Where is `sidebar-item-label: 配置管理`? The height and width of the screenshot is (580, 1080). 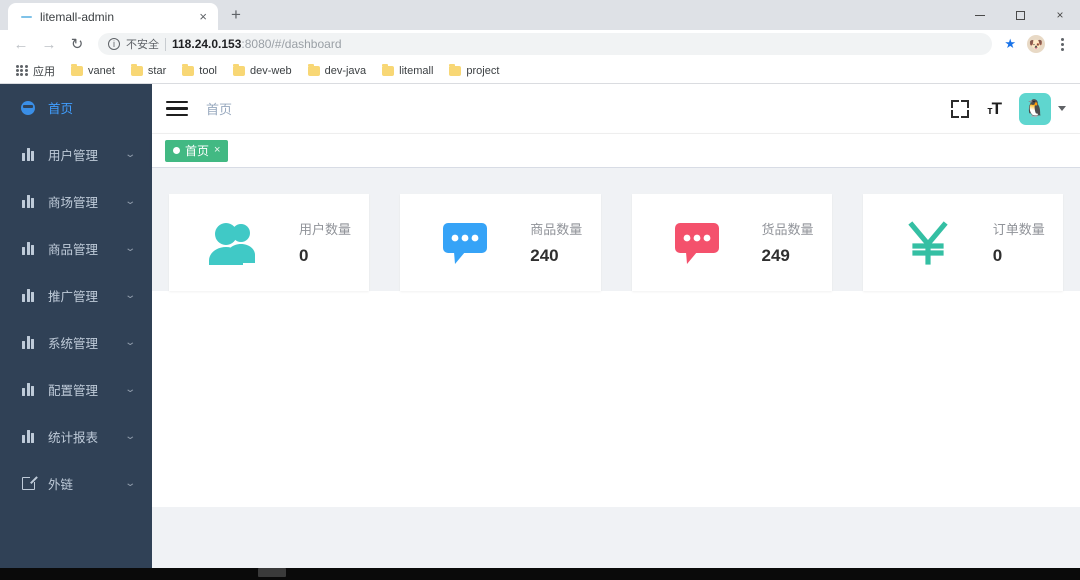 sidebar-item-label: 配置管理 is located at coordinates (73, 391).